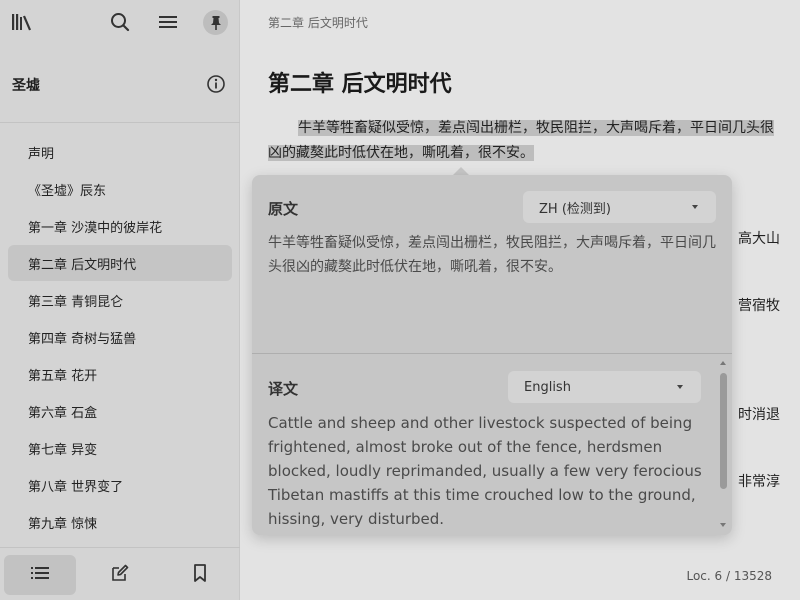 This screenshot has width=800, height=600. Describe the element at coordinates (168, 22) in the screenshot. I see `menu-icon` at that location.